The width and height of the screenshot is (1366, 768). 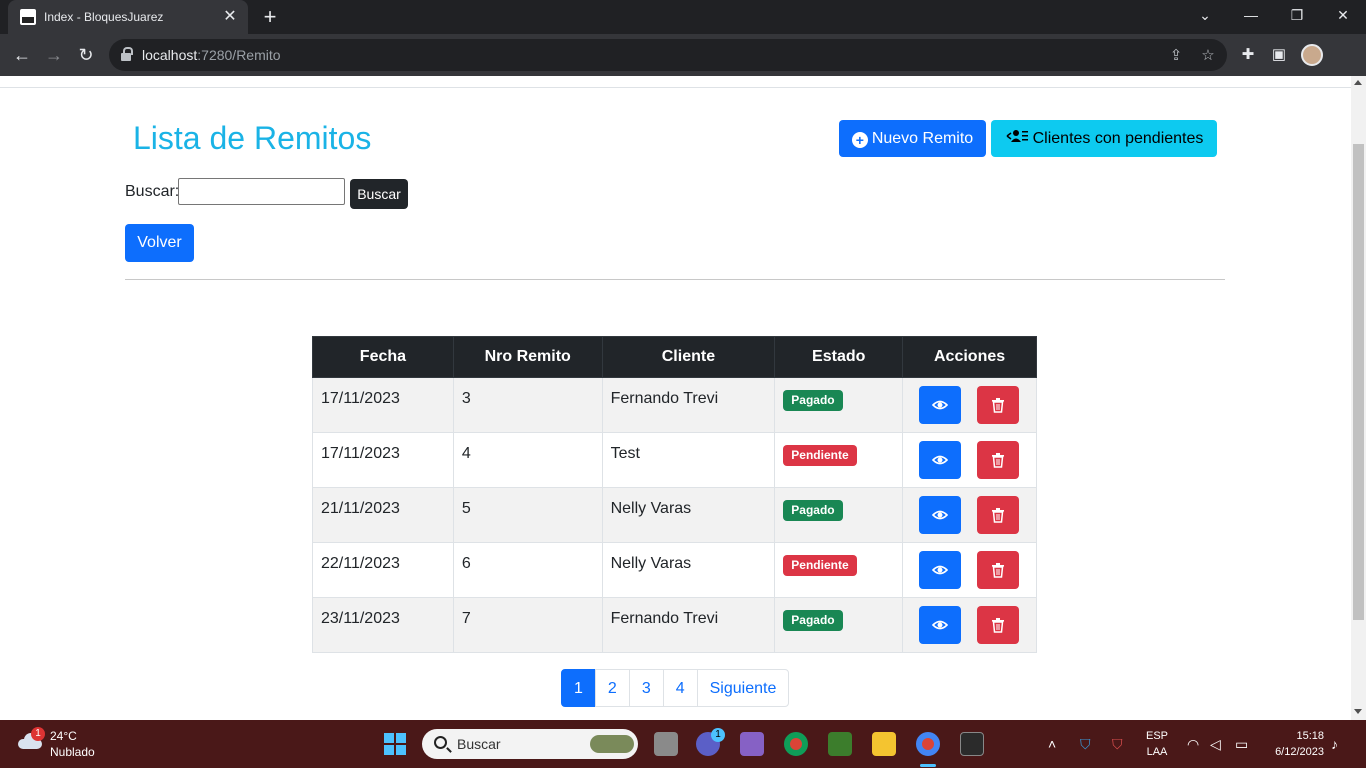 What do you see at coordinates (969, 357) in the screenshot?
I see `header-acciones: Acciones` at bounding box center [969, 357].